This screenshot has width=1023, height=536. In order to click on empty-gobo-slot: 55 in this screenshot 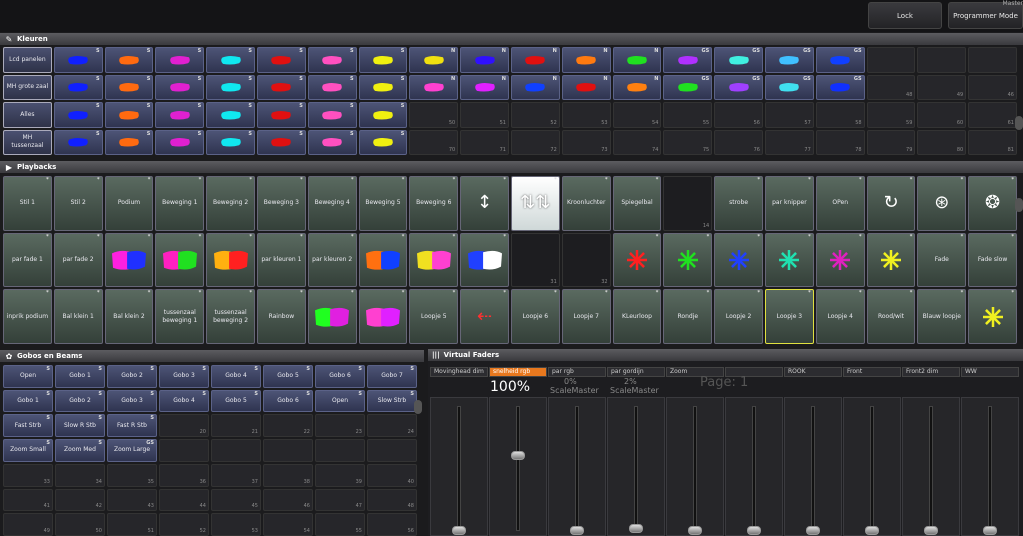, I will do `click(340, 524)`.